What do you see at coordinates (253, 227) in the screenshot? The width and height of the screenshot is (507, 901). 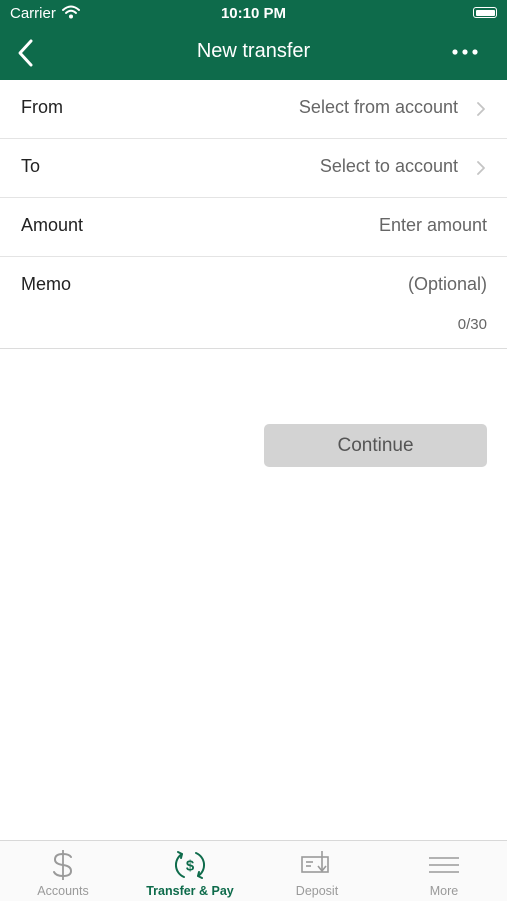 I see `amount-row: Amount Enter amount` at bounding box center [253, 227].